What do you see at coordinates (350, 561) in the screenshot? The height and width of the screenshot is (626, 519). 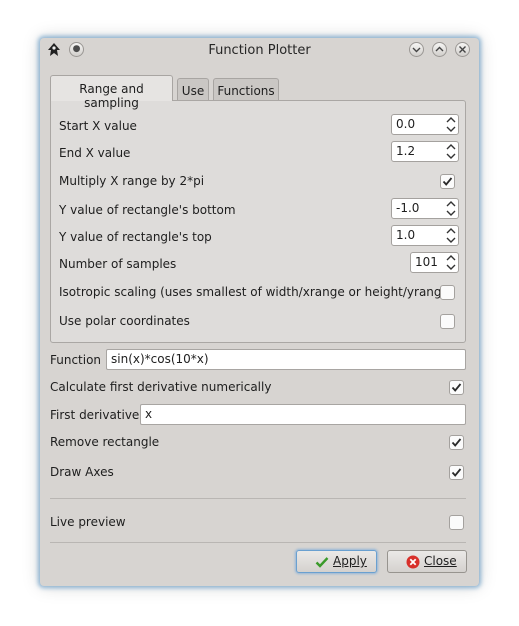 I see `apply-button-label: Apply` at bounding box center [350, 561].